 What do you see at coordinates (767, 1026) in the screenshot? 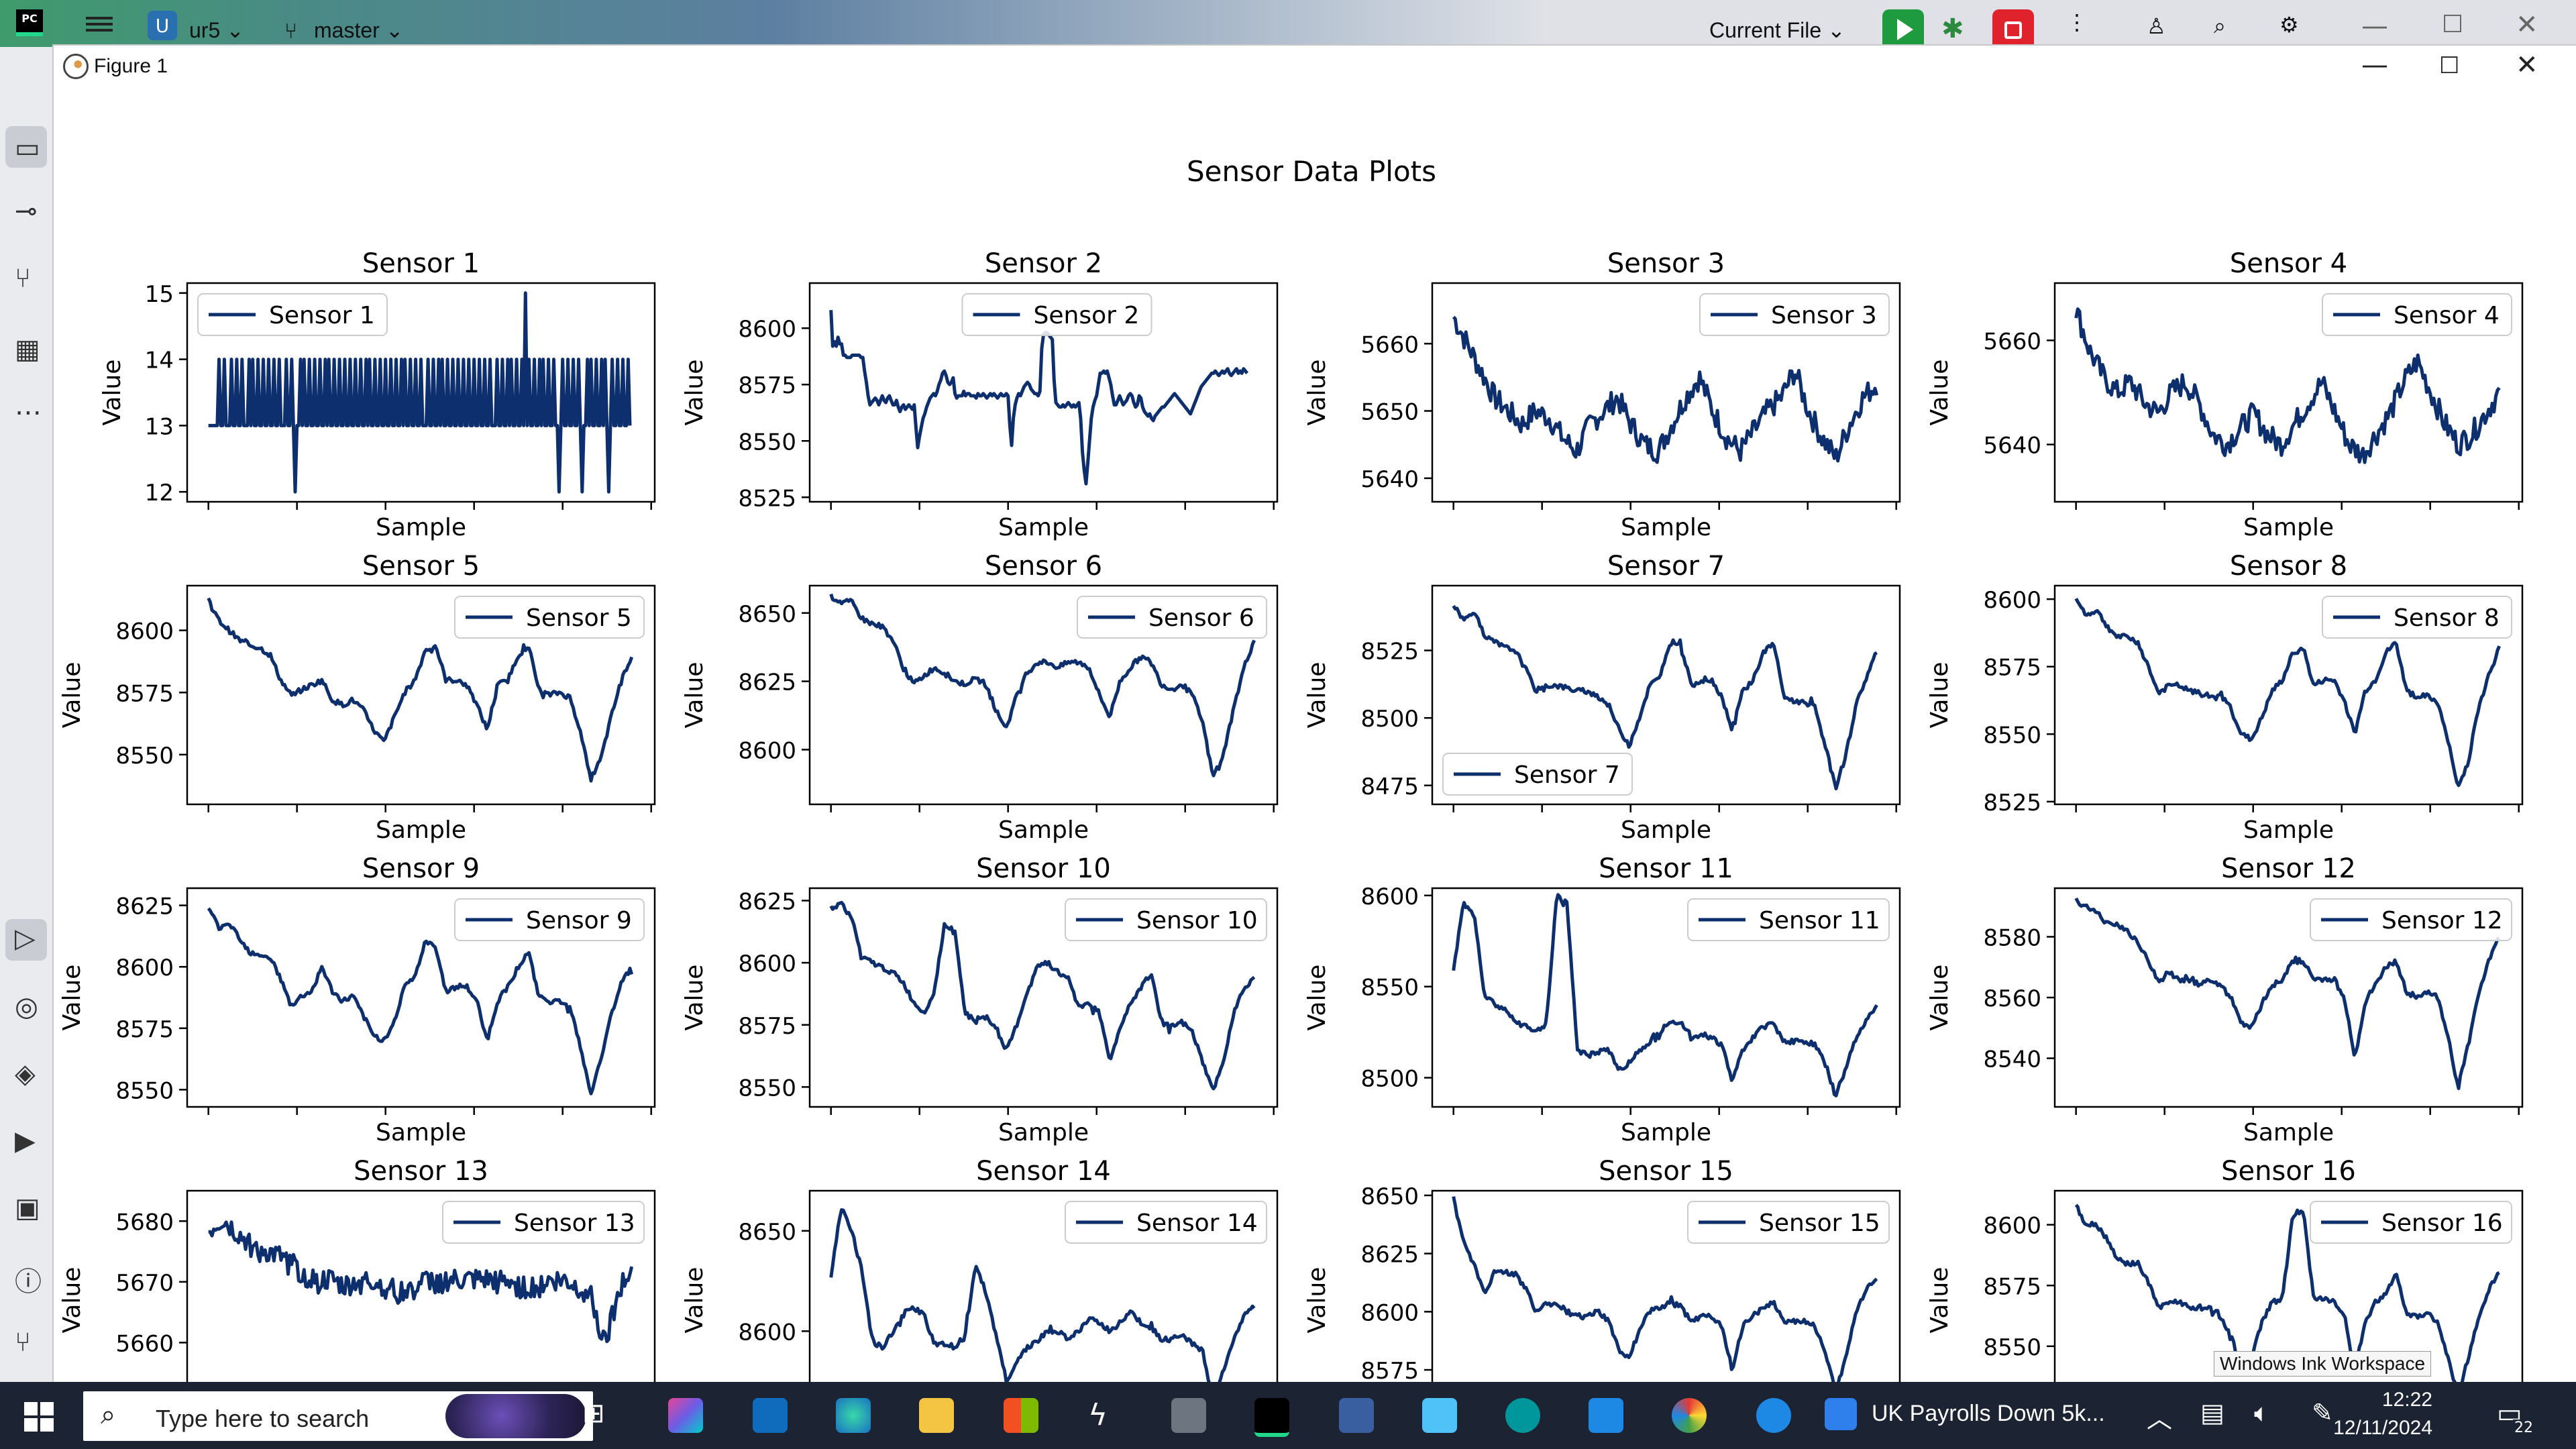
I see `sensor-10-ytick-label: 8575` at bounding box center [767, 1026].